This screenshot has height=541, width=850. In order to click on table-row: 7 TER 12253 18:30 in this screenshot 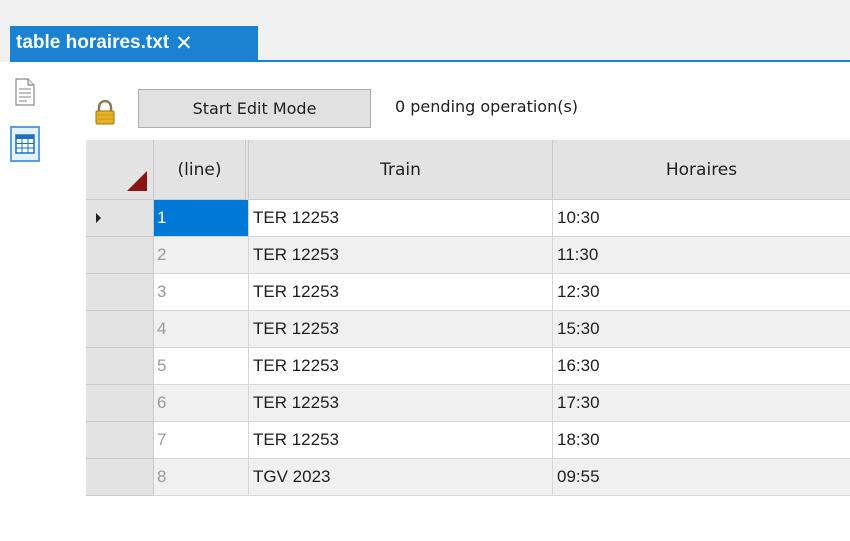, I will do `click(468, 440)`.